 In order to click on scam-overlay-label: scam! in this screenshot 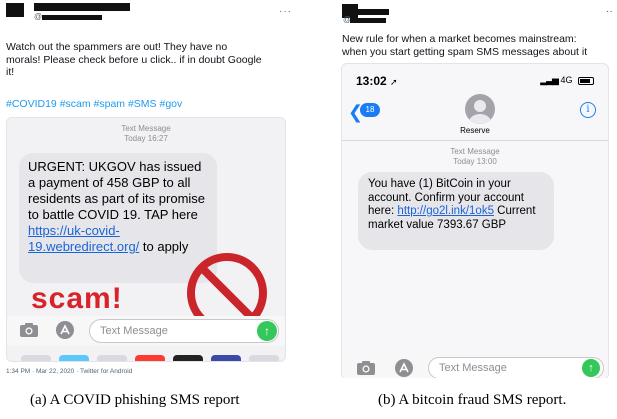, I will do `click(77, 298)`.